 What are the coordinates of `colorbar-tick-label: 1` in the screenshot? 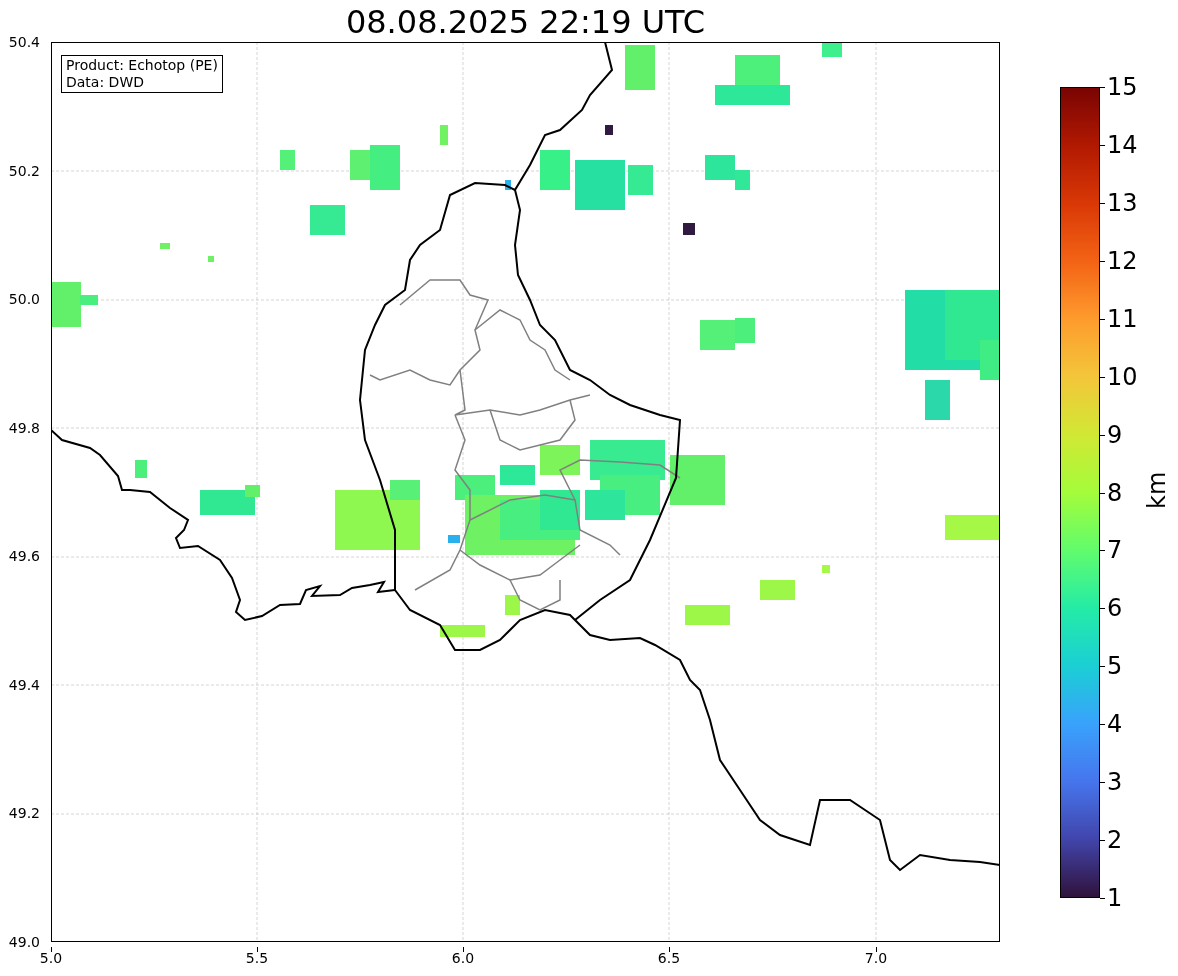 It's located at (1115, 898).